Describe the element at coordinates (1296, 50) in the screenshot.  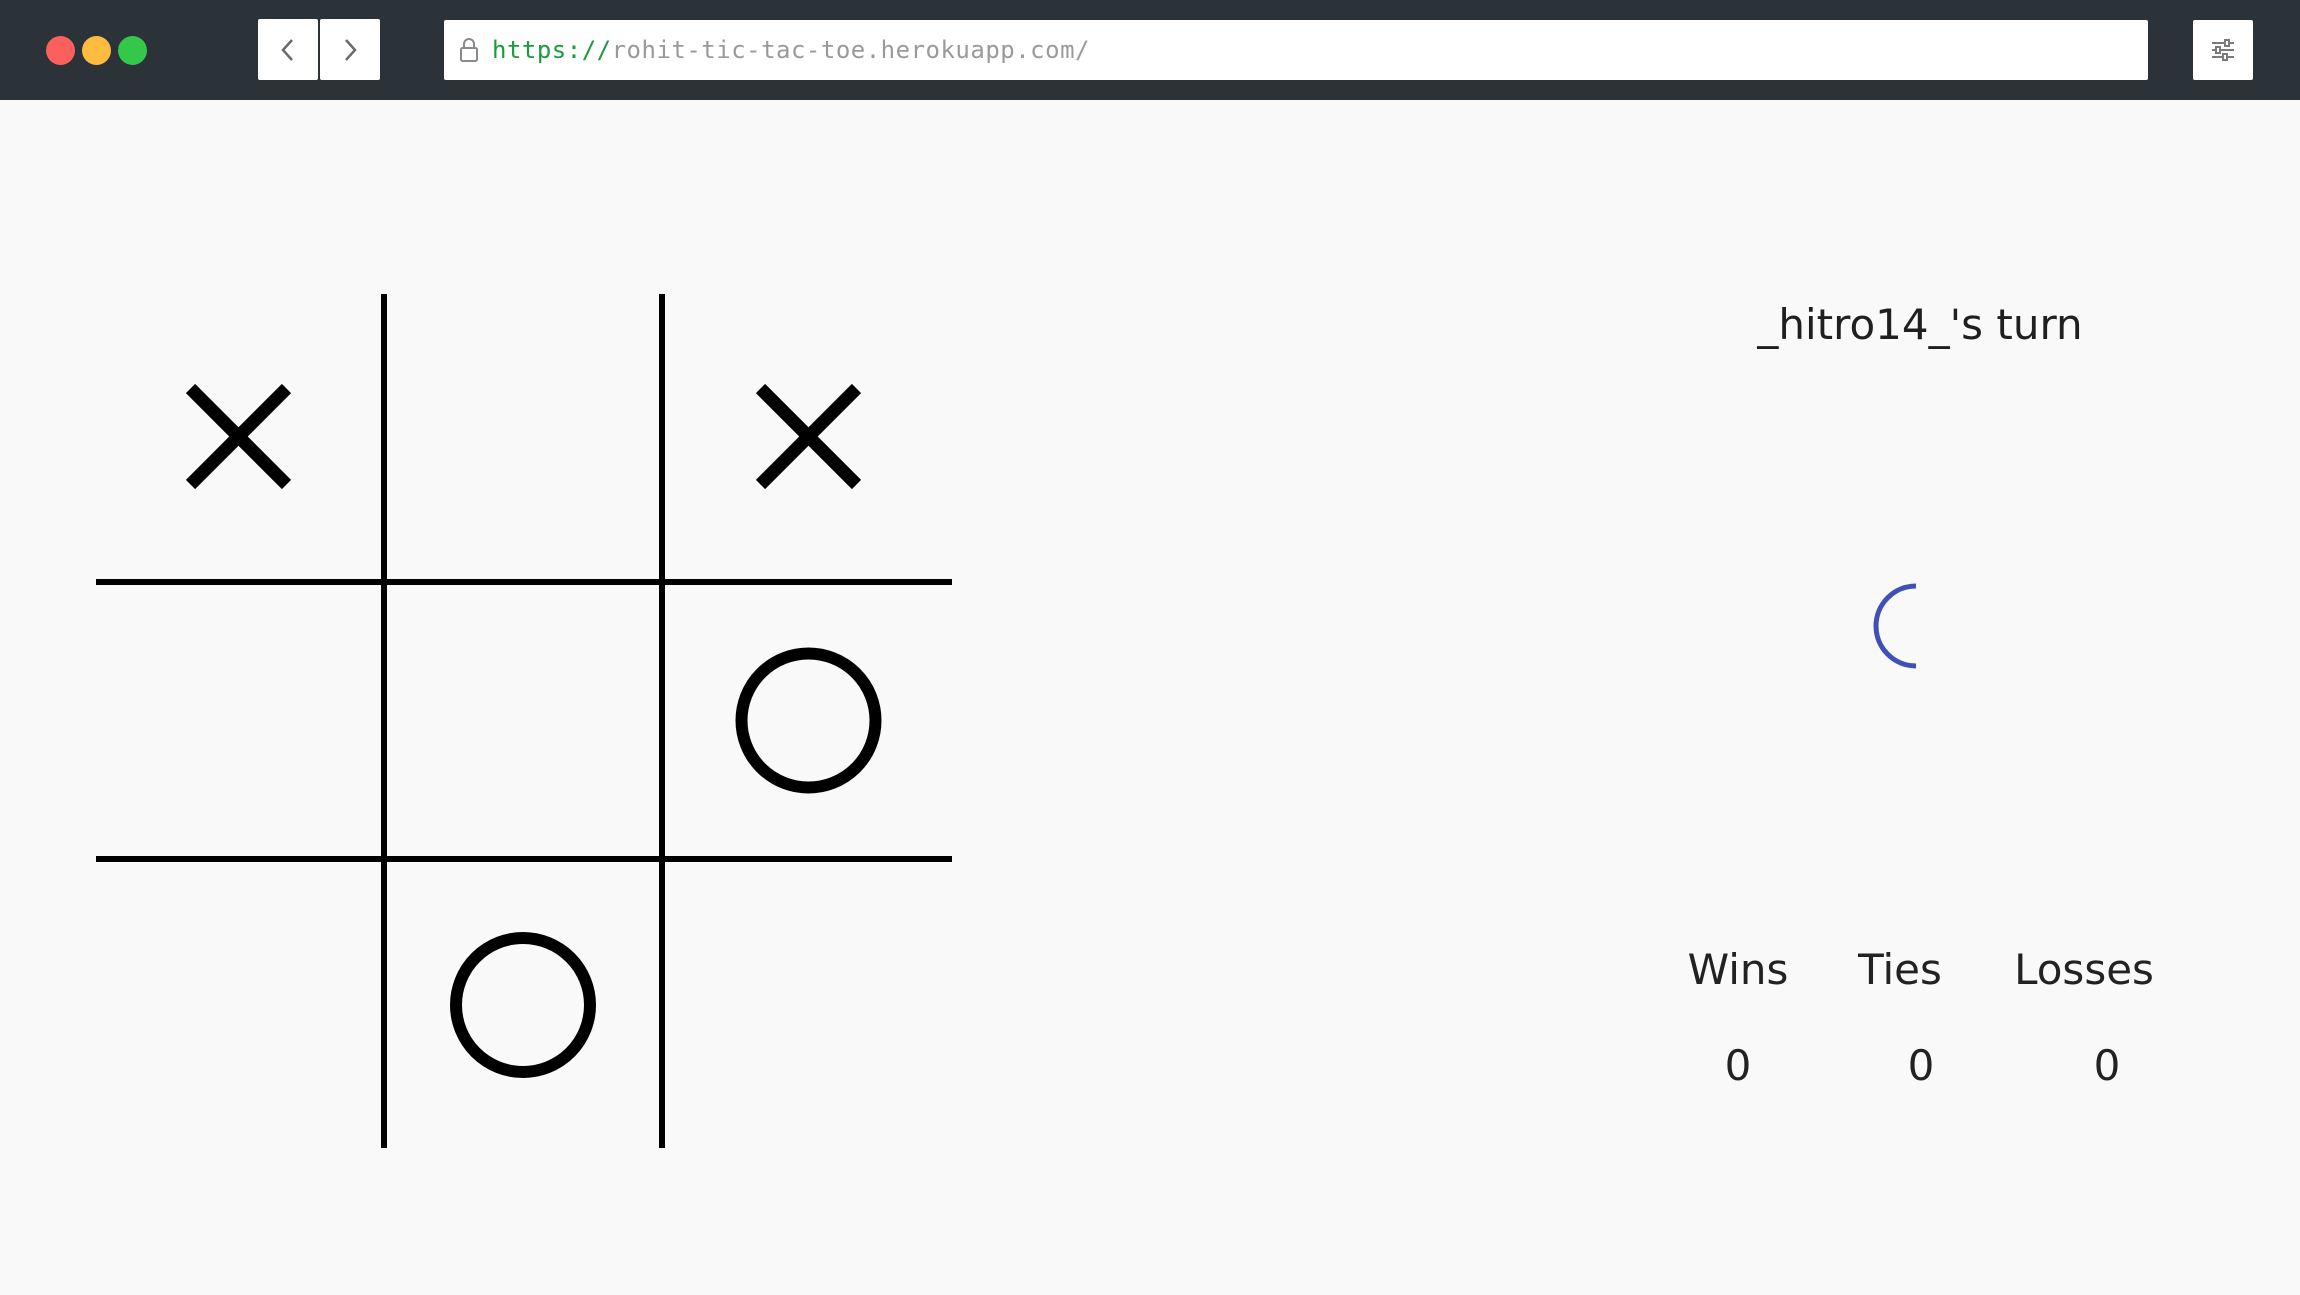
I see `address-bar: https://rohit-tic-tac-toe.herokuapp.com/` at that location.